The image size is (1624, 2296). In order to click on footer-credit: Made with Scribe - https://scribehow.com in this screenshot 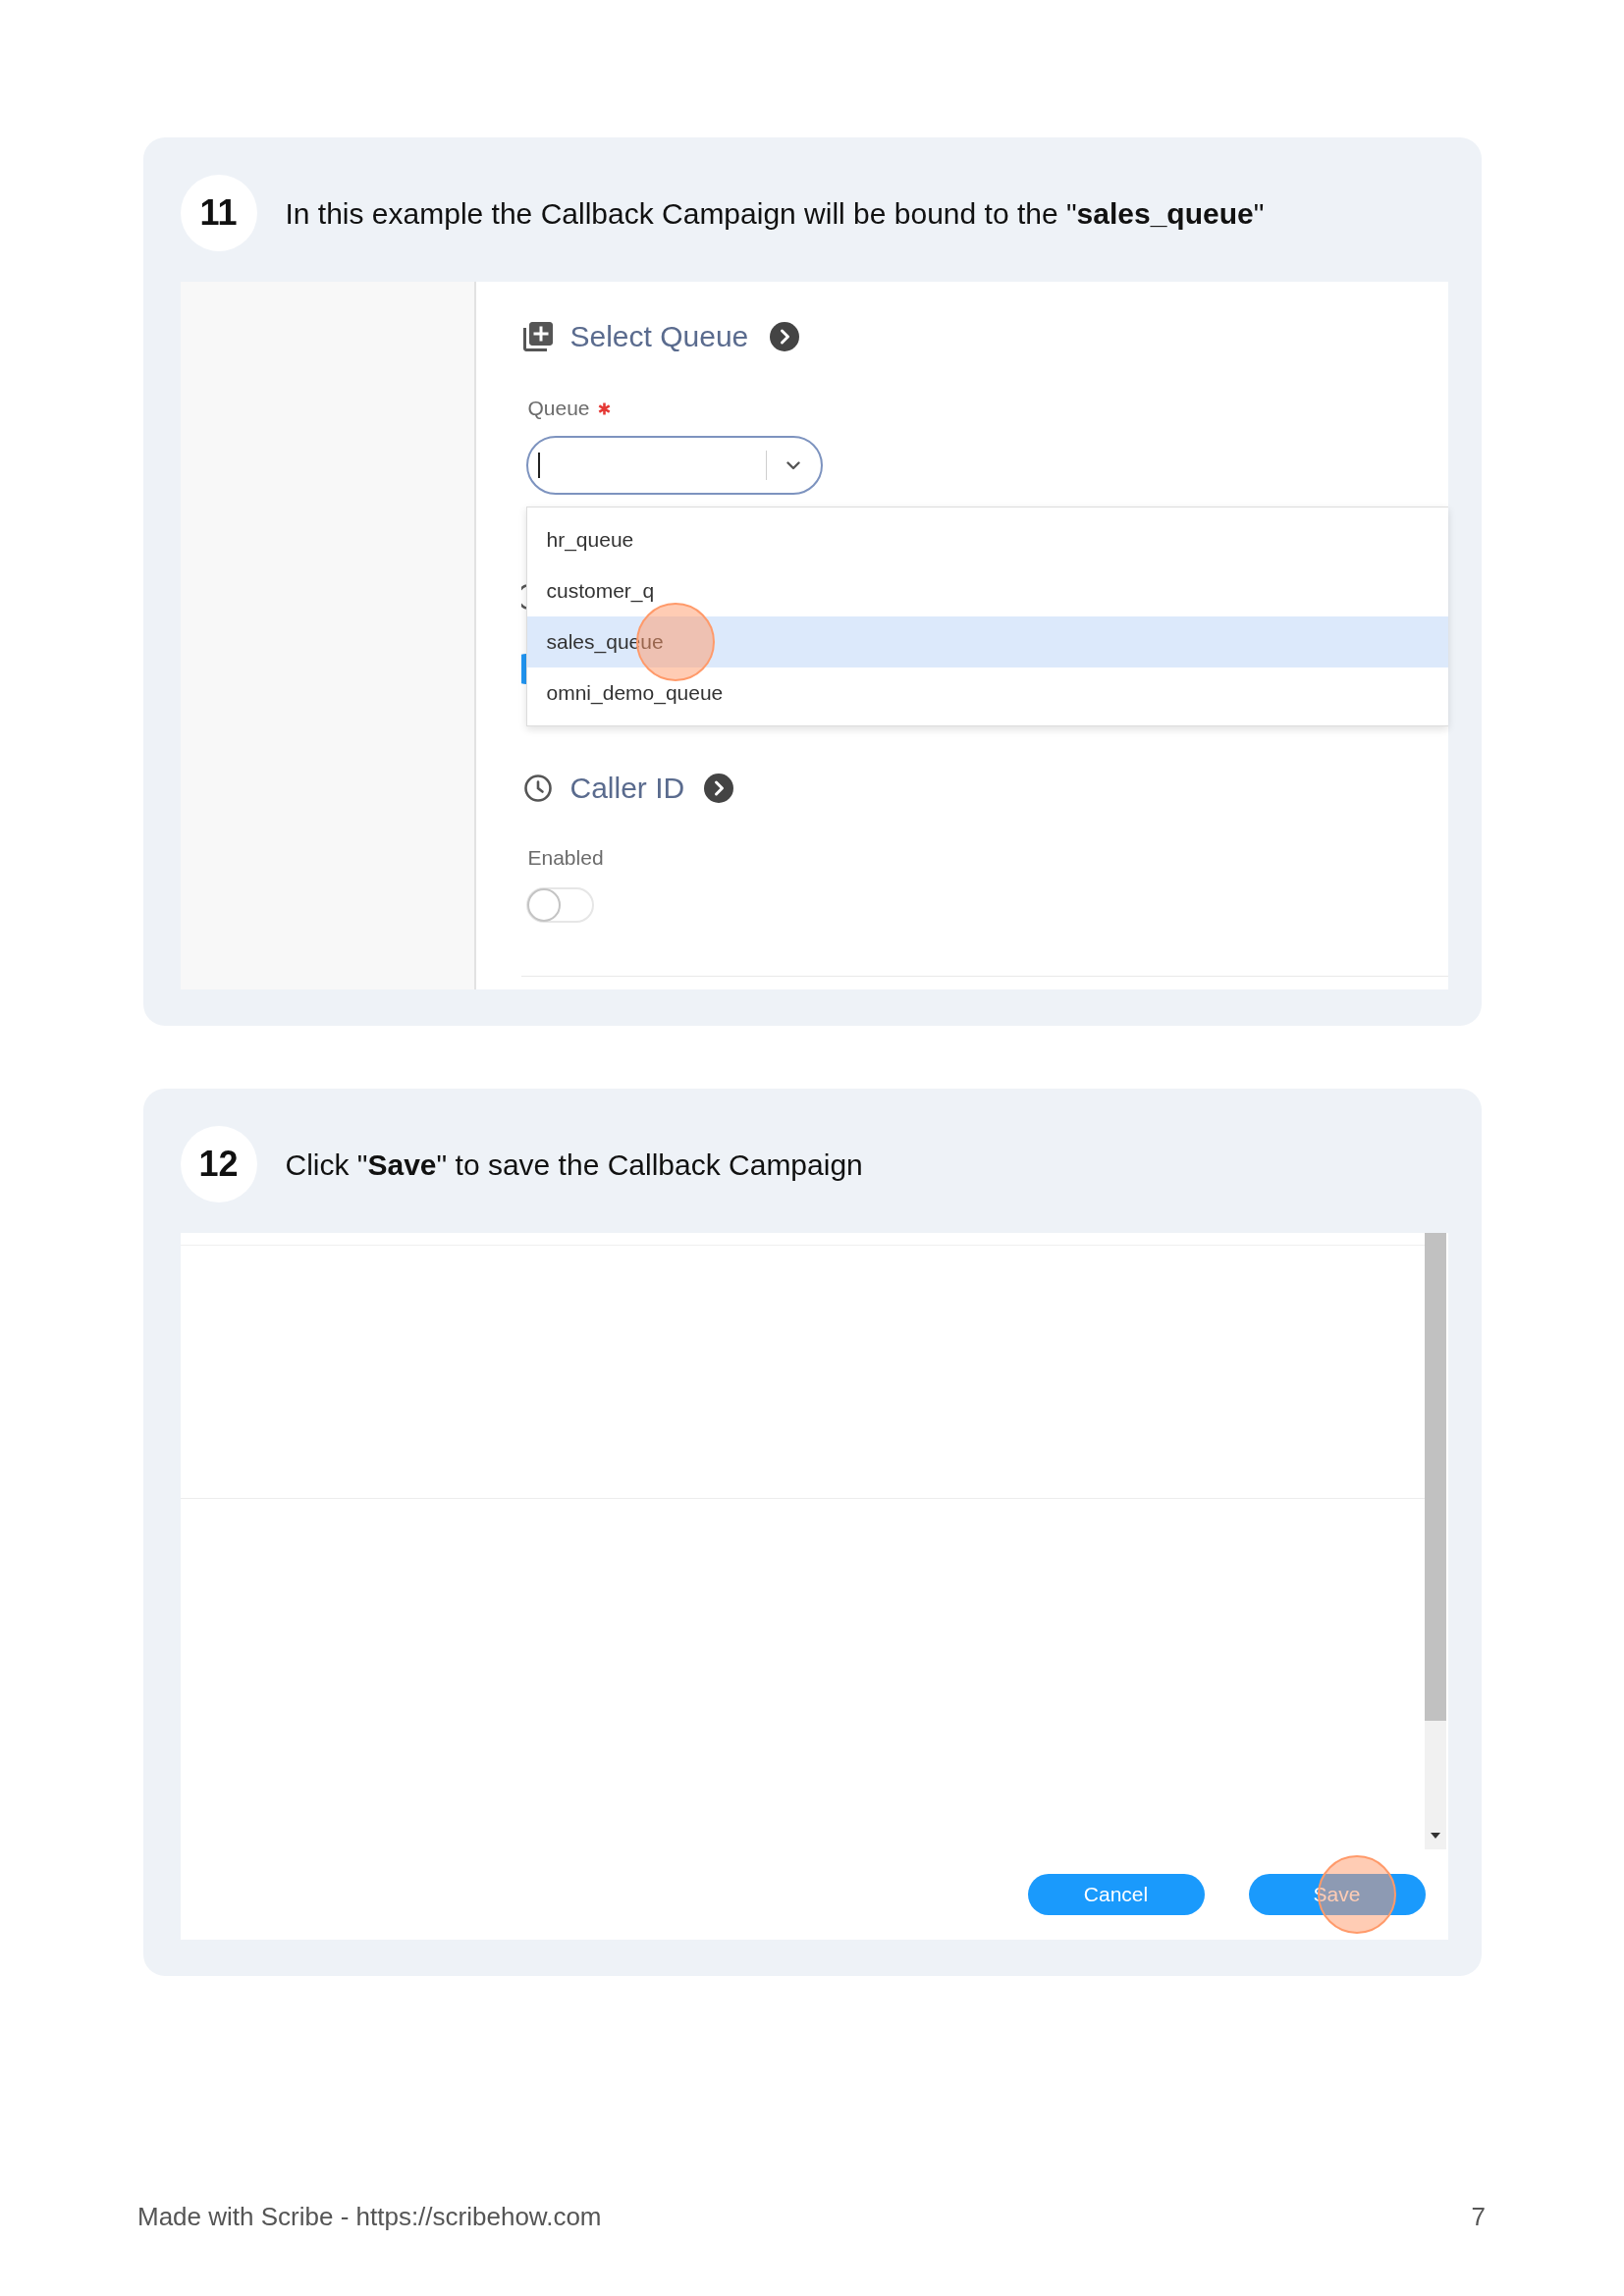, I will do `click(369, 2217)`.